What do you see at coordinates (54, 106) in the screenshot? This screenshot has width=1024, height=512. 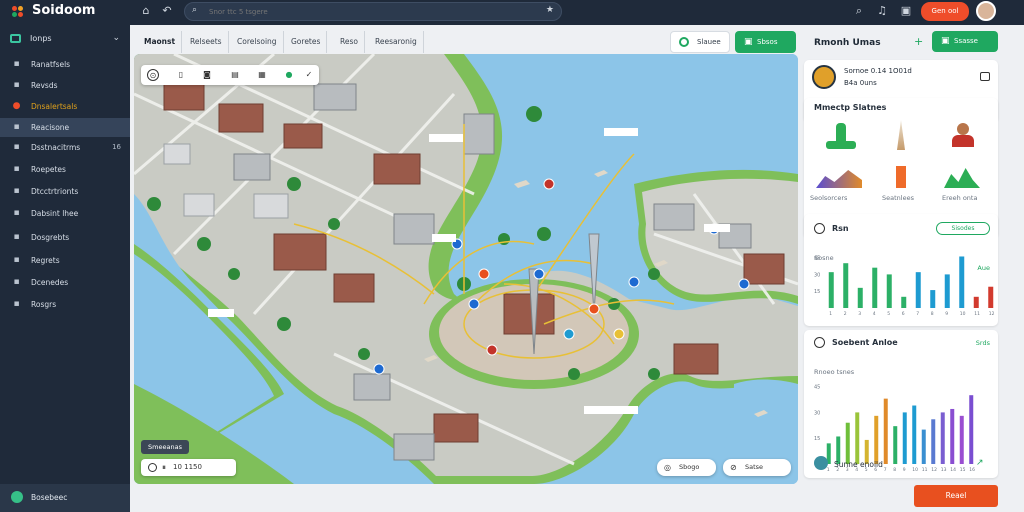 I see `sidebar-item-label: Dnsalertsals` at bounding box center [54, 106].